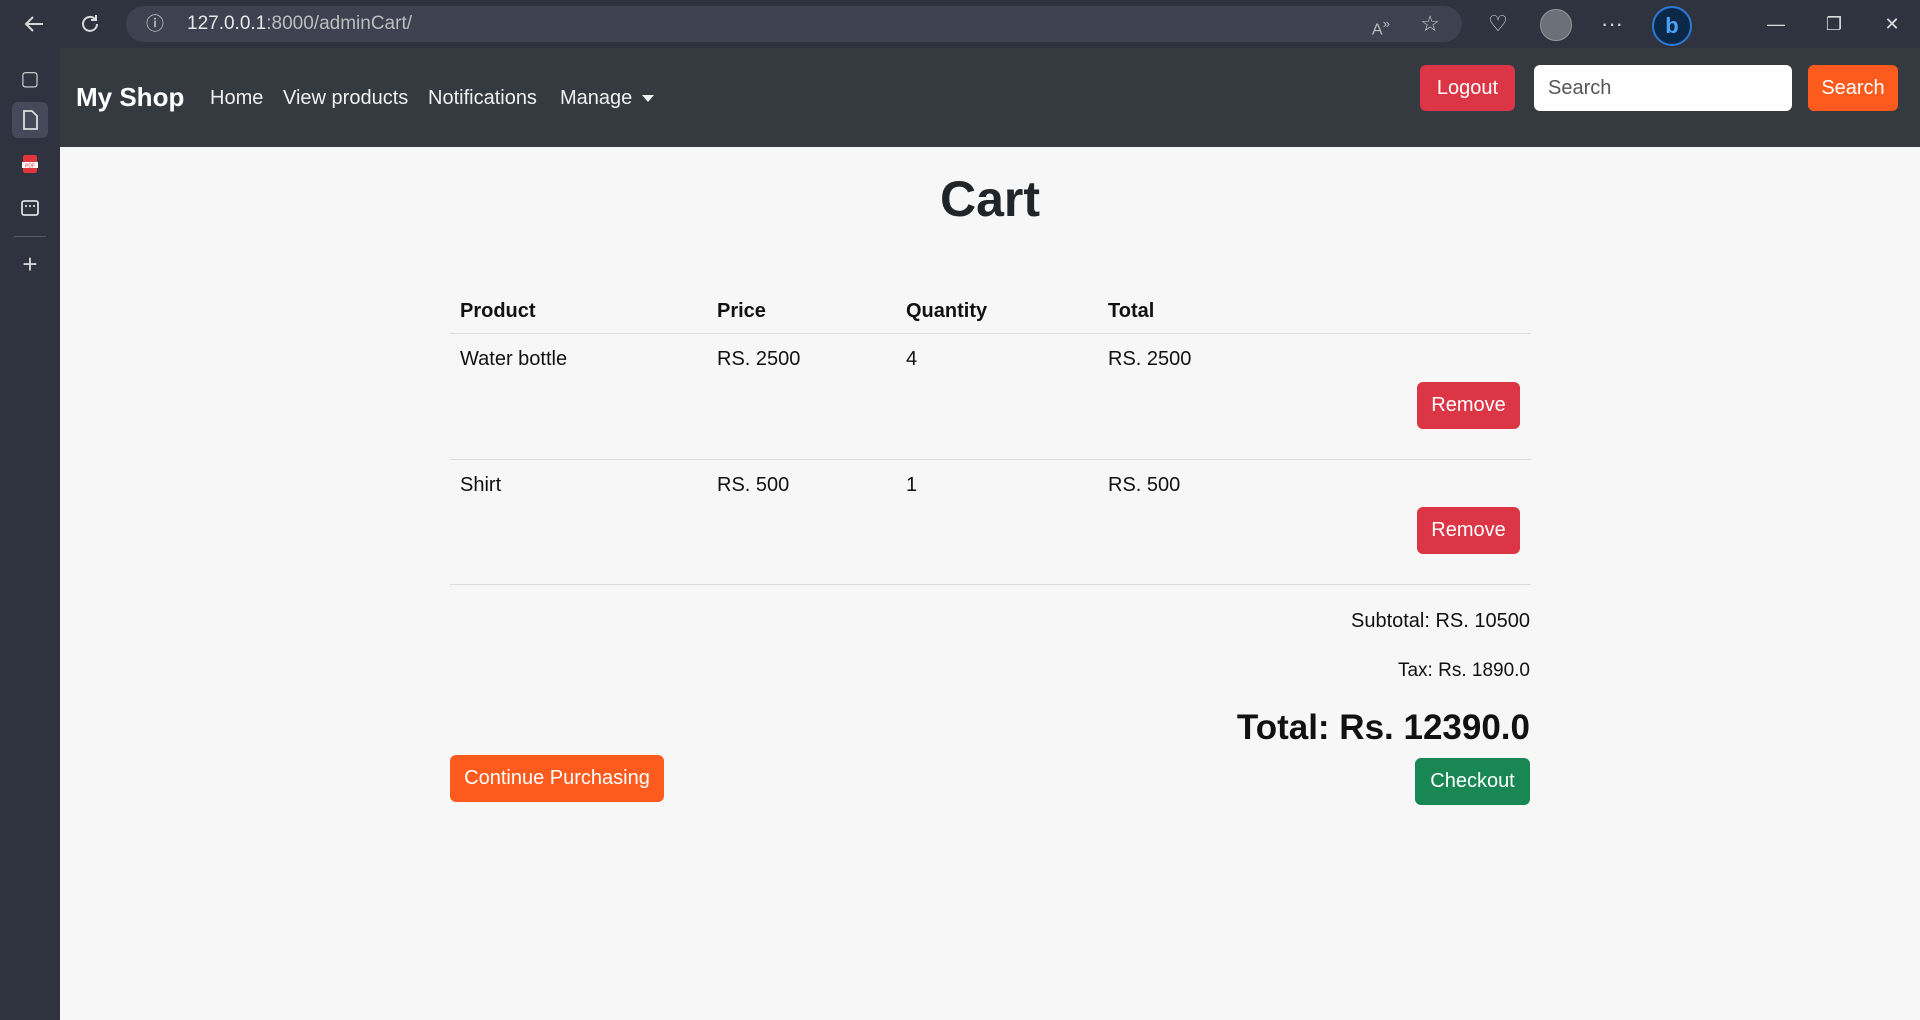  Describe the element at coordinates (1381, 27) in the screenshot. I see `read-aloud-icon: A»` at that location.